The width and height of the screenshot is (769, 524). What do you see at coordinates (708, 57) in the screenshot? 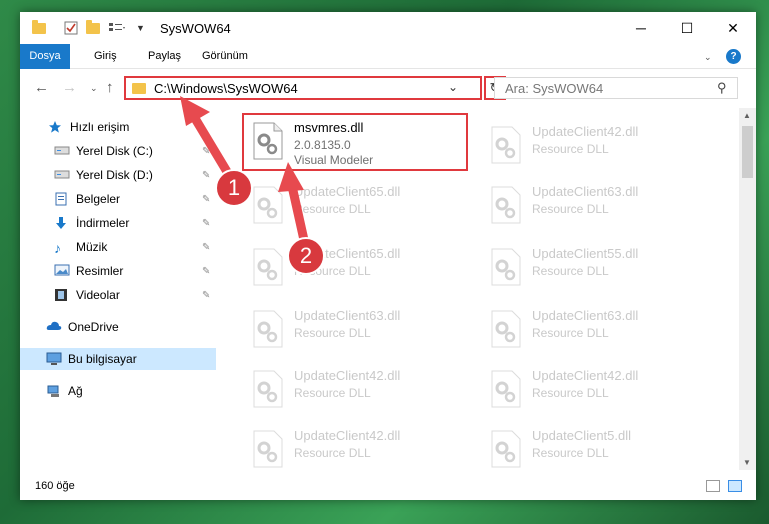
I see `expand-ribbon-icon: ⌄` at bounding box center [708, 57].